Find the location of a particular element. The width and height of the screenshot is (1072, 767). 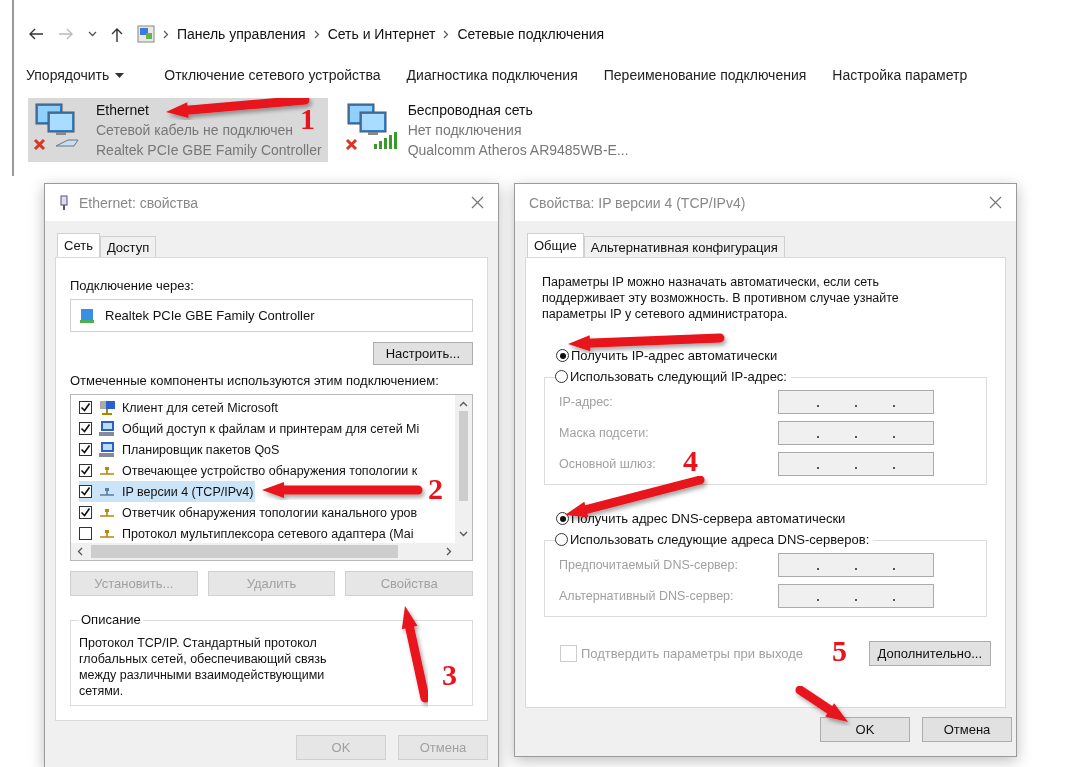

vertical-scrollbar is located at coordinates (463, 469).